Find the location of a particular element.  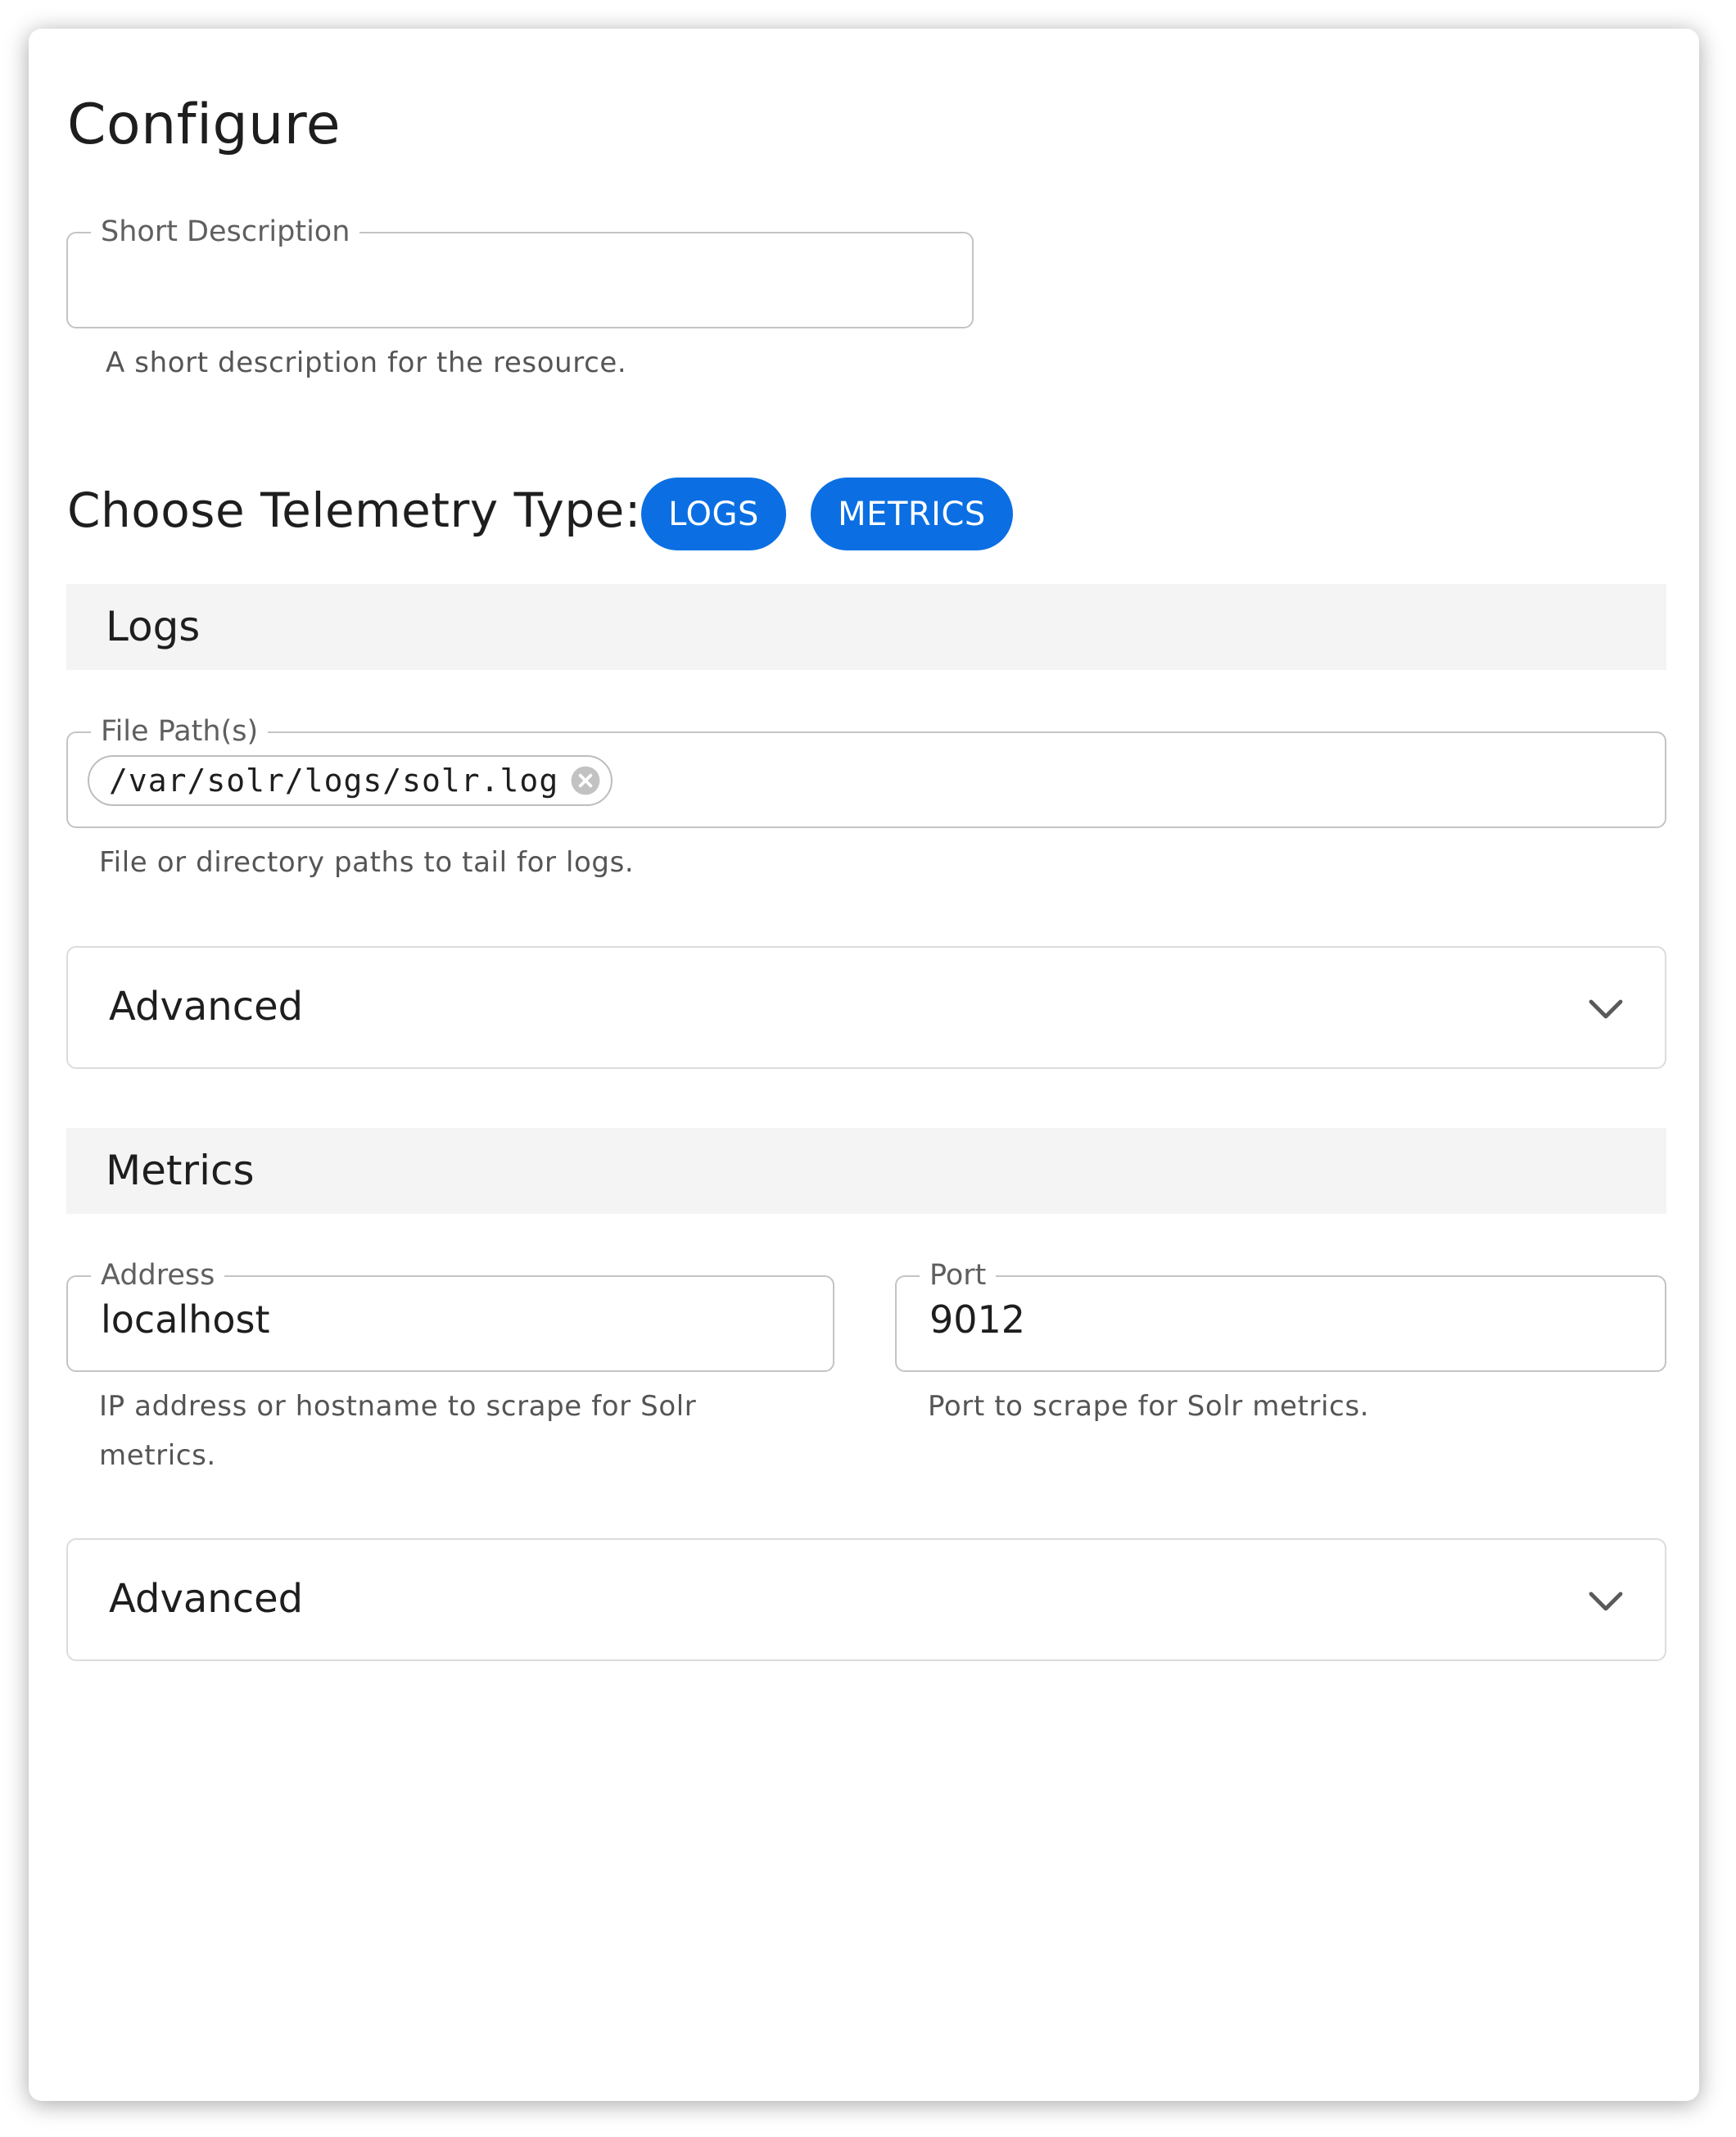

port-label: Port is located at coordinates (958, 1275).